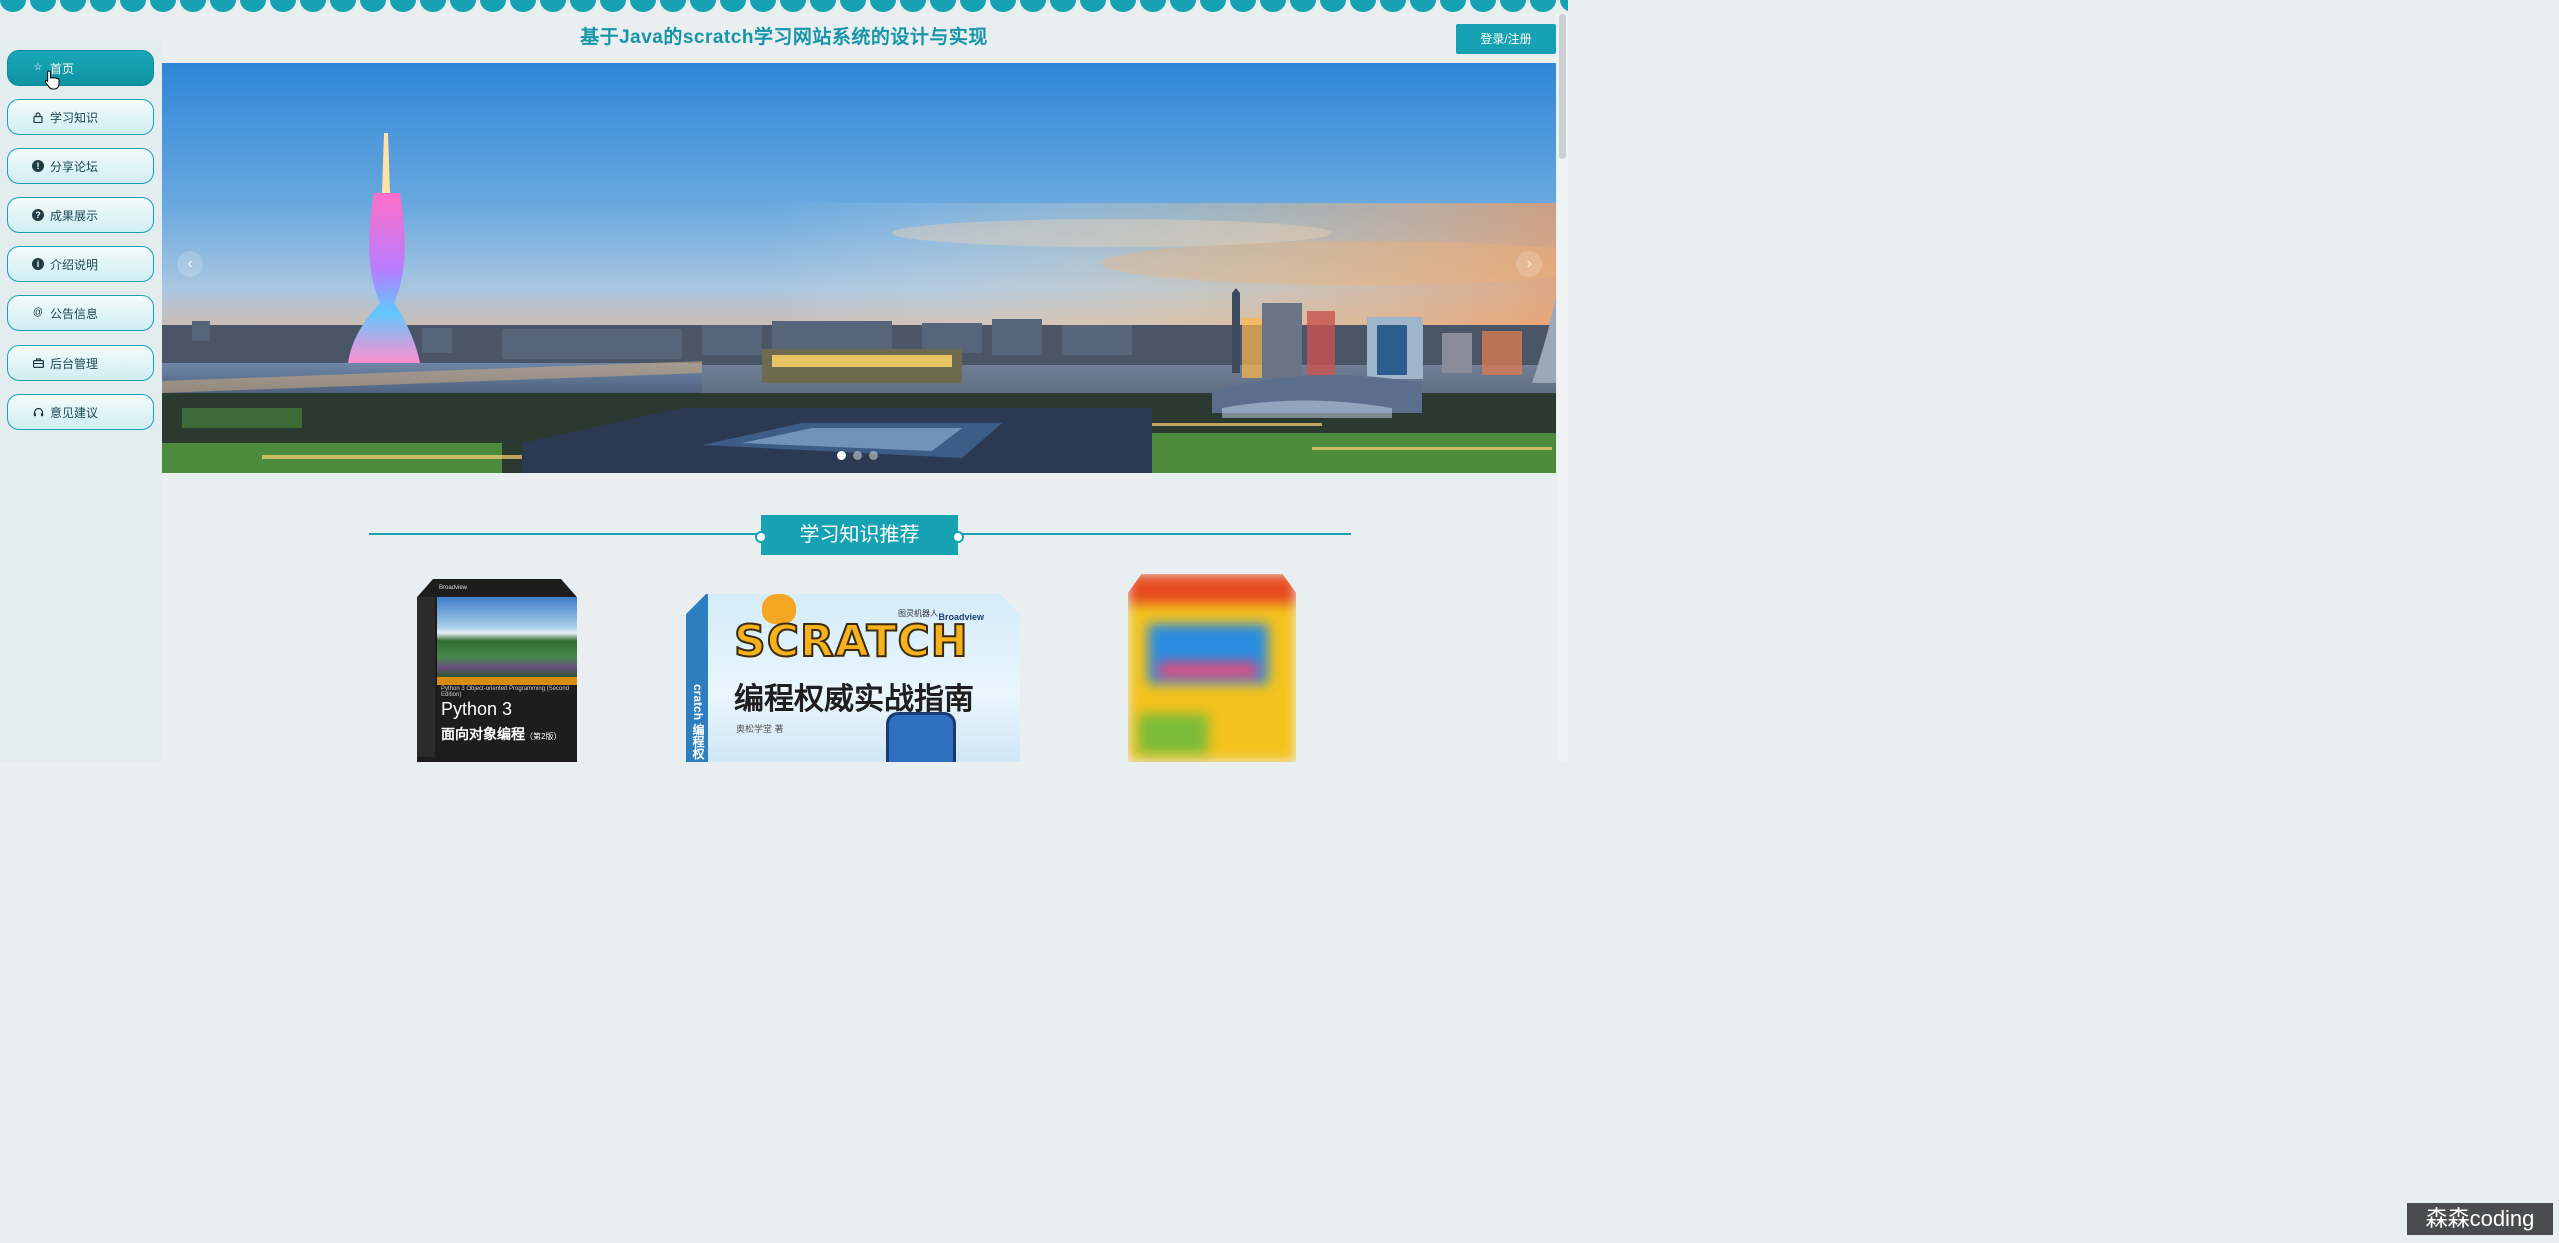  I want to click on at-icon: @, so click(38, 312).